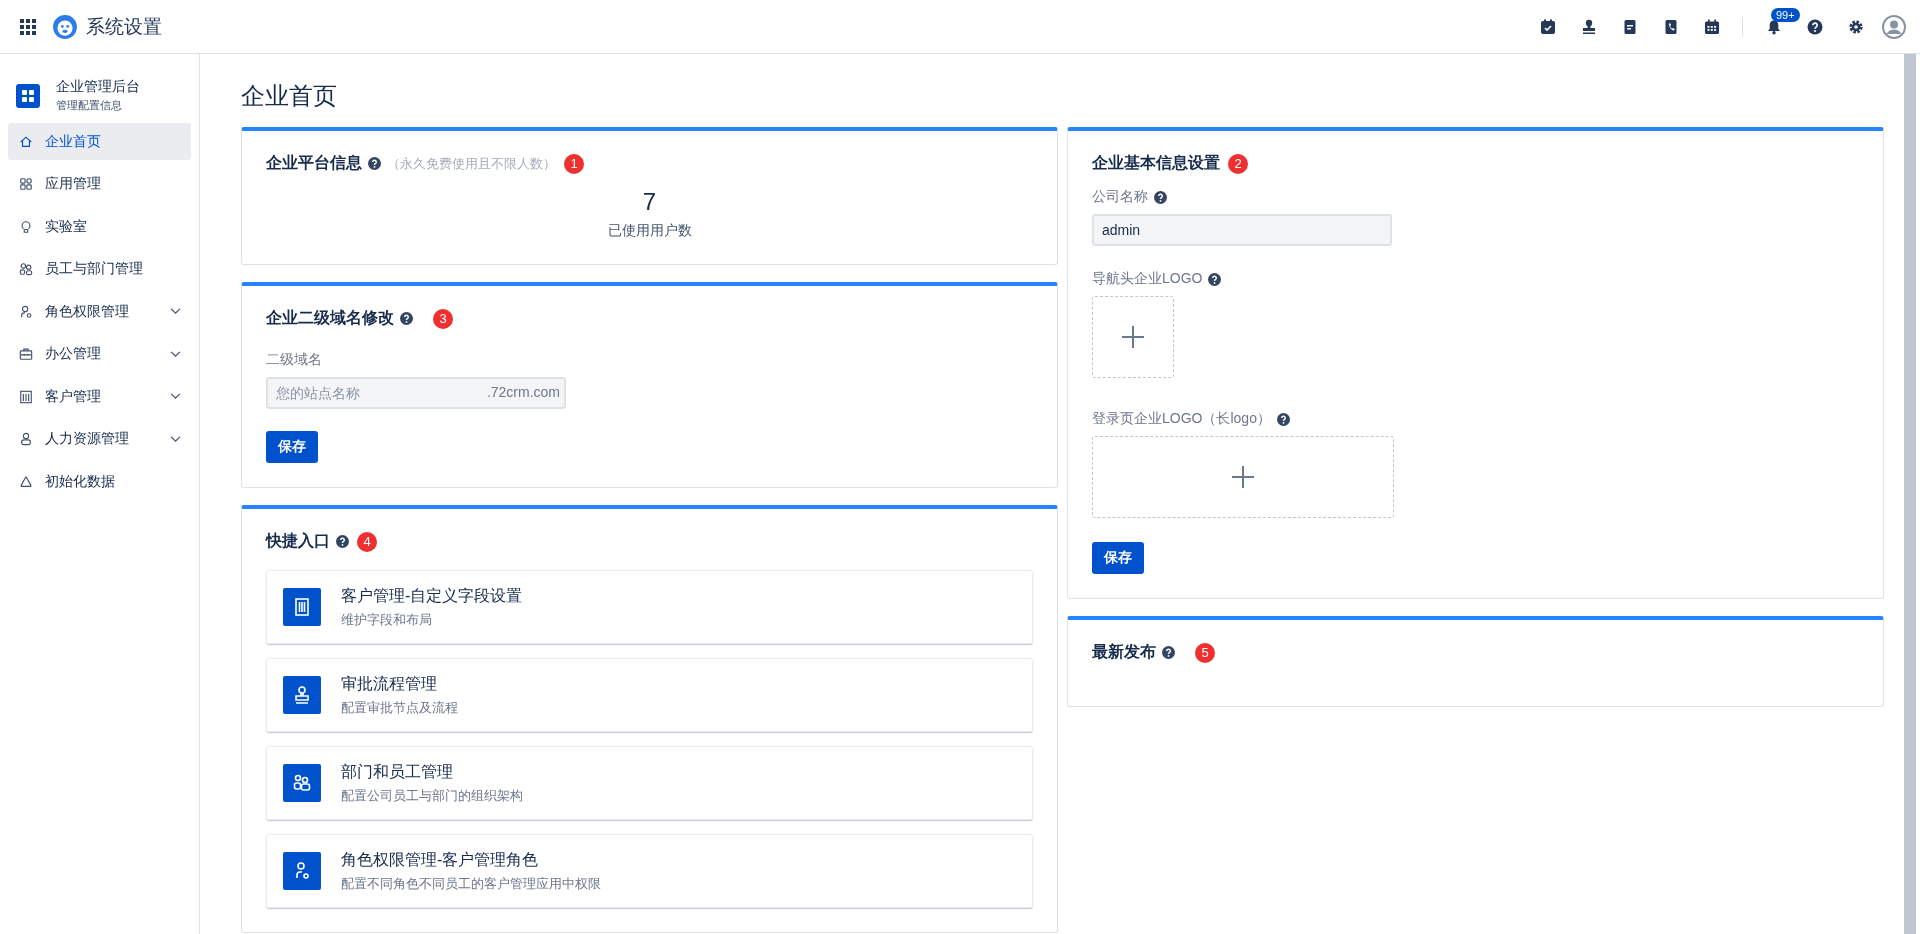 The width and height of the screenshot is (1920, 934). What do you see at coordinates (1548, 26) in the screenshot?
I see `calendar-check-icon` at bounding box center [1548, 26].